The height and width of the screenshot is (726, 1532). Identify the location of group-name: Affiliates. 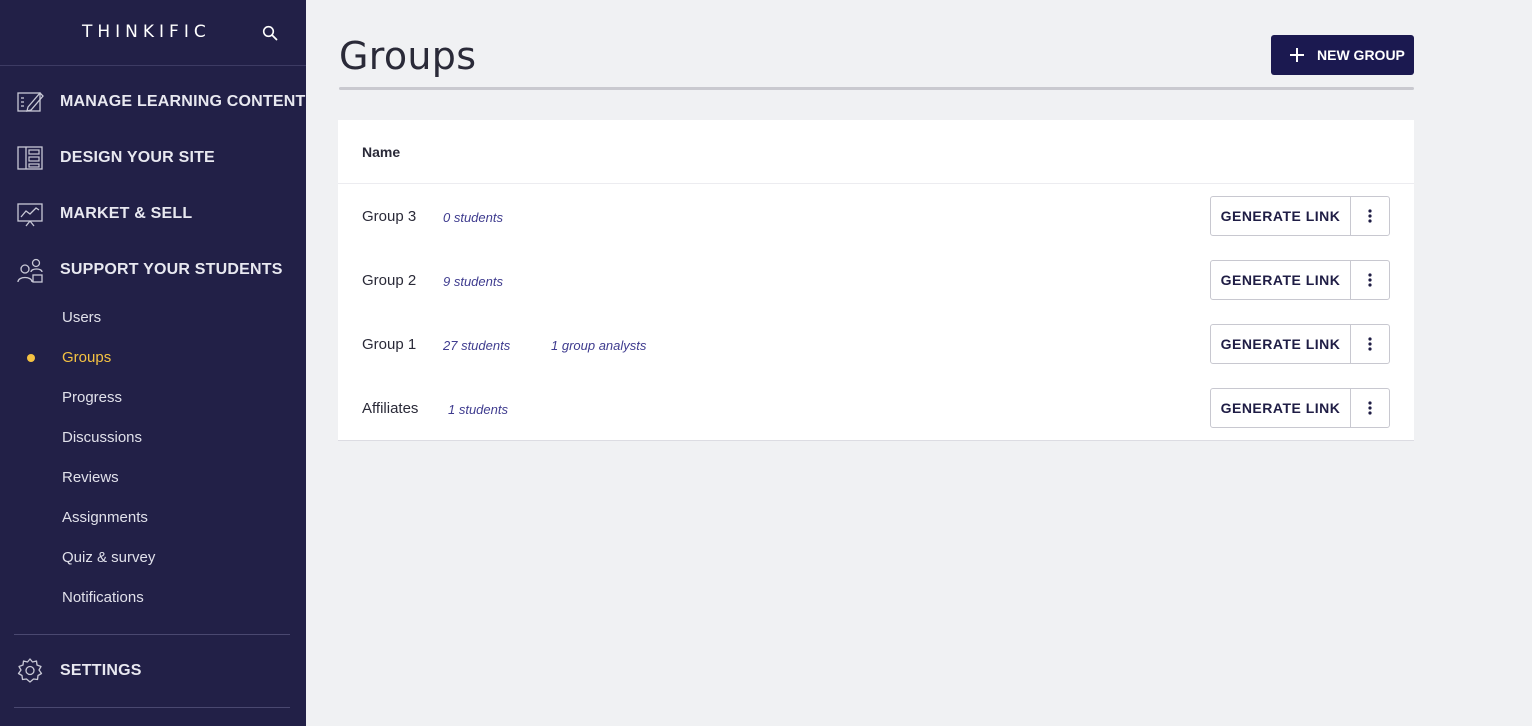
(390, 408).